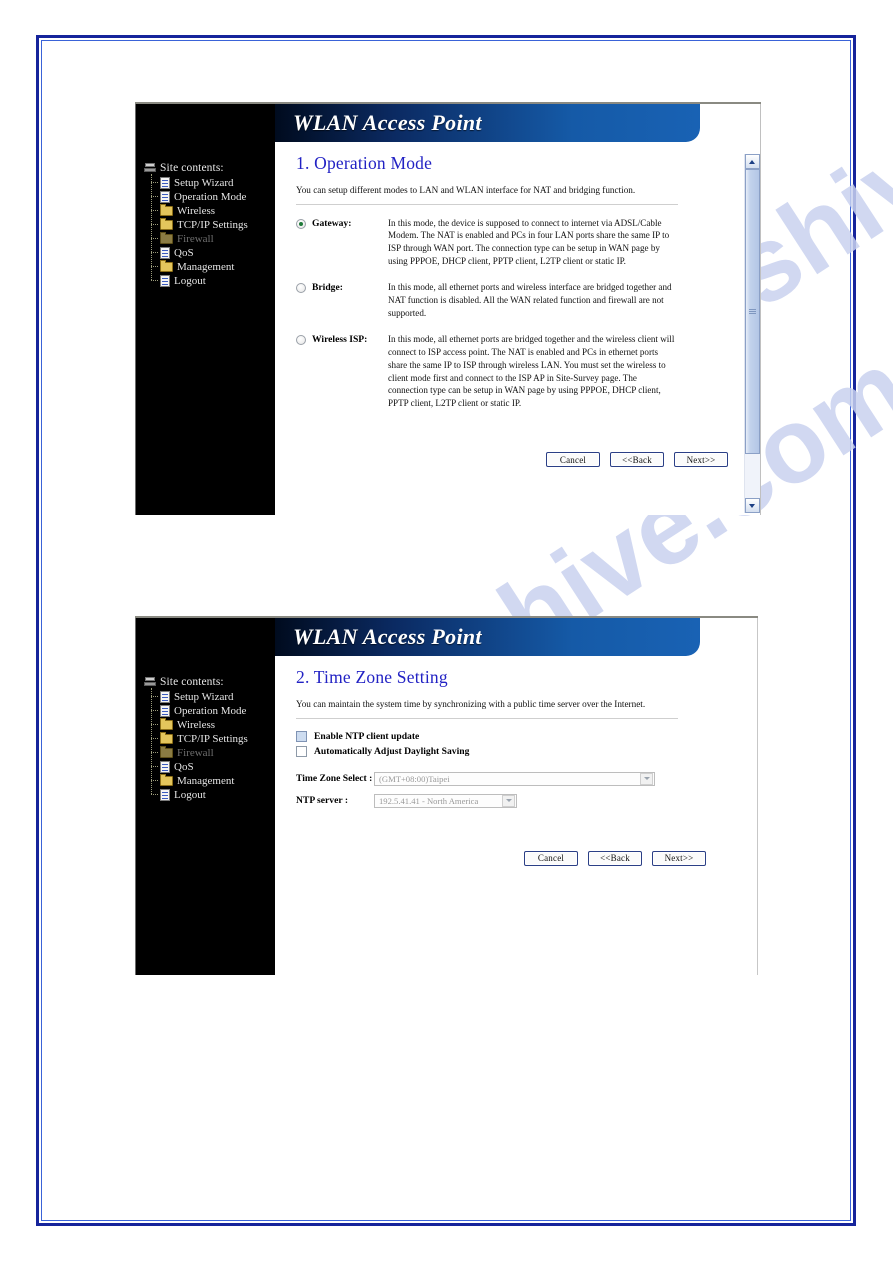 The height and width of the screenshot is (1263, 893). Describe the element at coordinates (752, 505) in the screenshot. I see `scroll-down-button` at that location.